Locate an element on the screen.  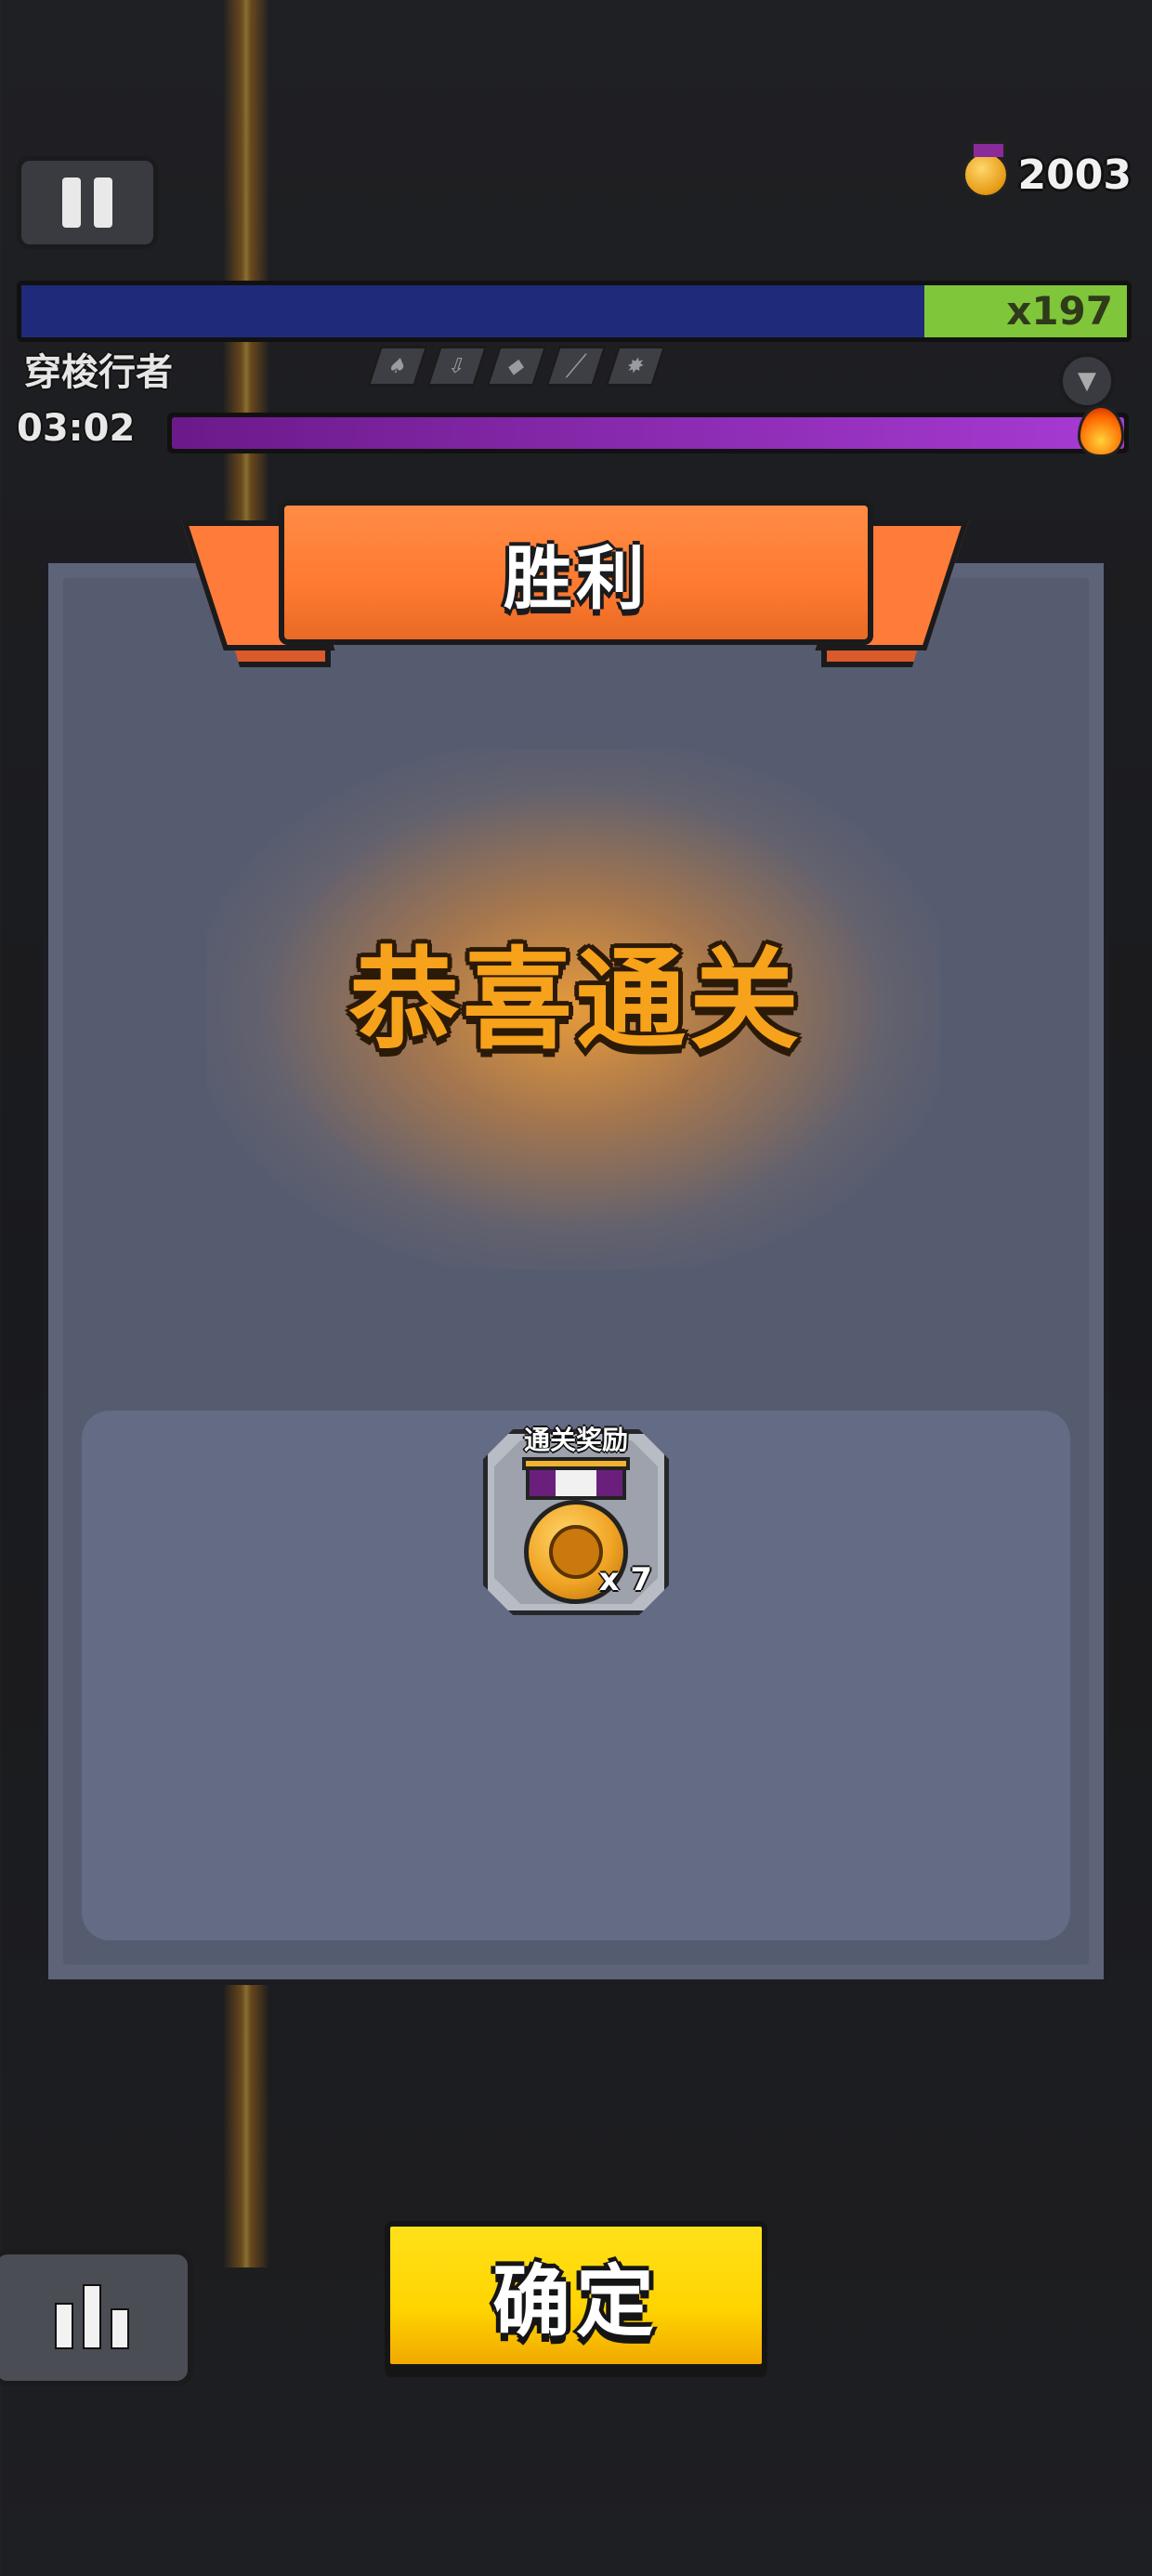
congrats-text: 恭喜通关 is located at coordinates (575, 1000).